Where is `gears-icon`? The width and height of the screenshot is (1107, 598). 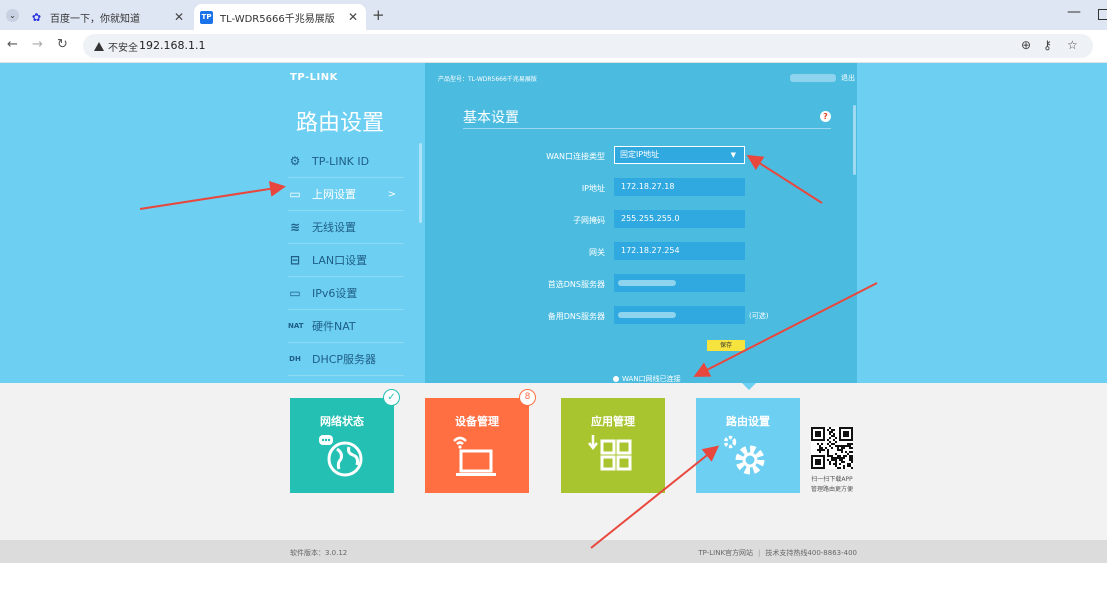
gears-icon is located at coordinates (744, 455).